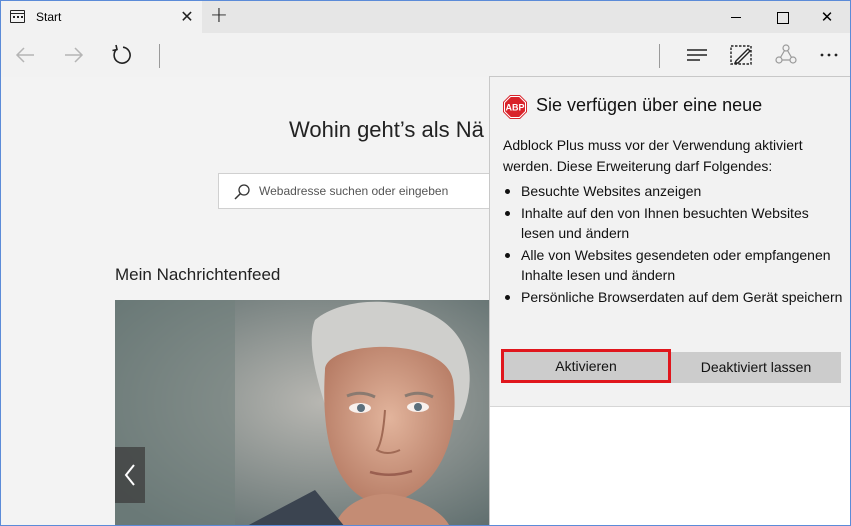  Describe the element at coordinates (586, 366) in the screenshot. I see `activate-button: Aktivieren` at that location.